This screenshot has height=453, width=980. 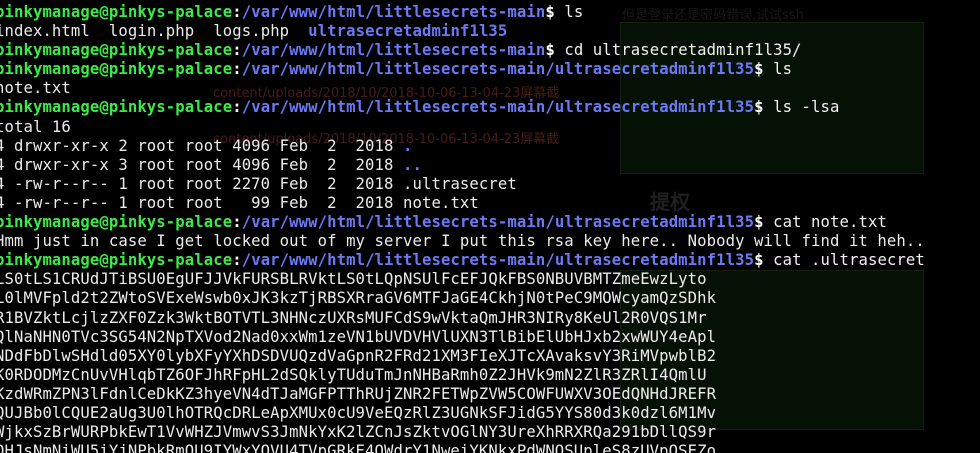 What do you see at coordinates (412, 164) in the screenshot?
I see `directory-entry: ..` at bounding box center [412, 164].